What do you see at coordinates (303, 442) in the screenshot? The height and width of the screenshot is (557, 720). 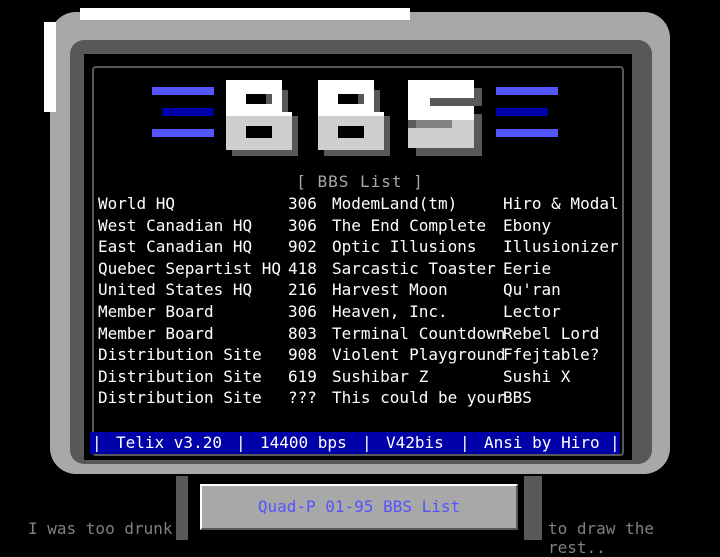 I see `status-speed: 14400 bps` at bounding box center [303, 442].